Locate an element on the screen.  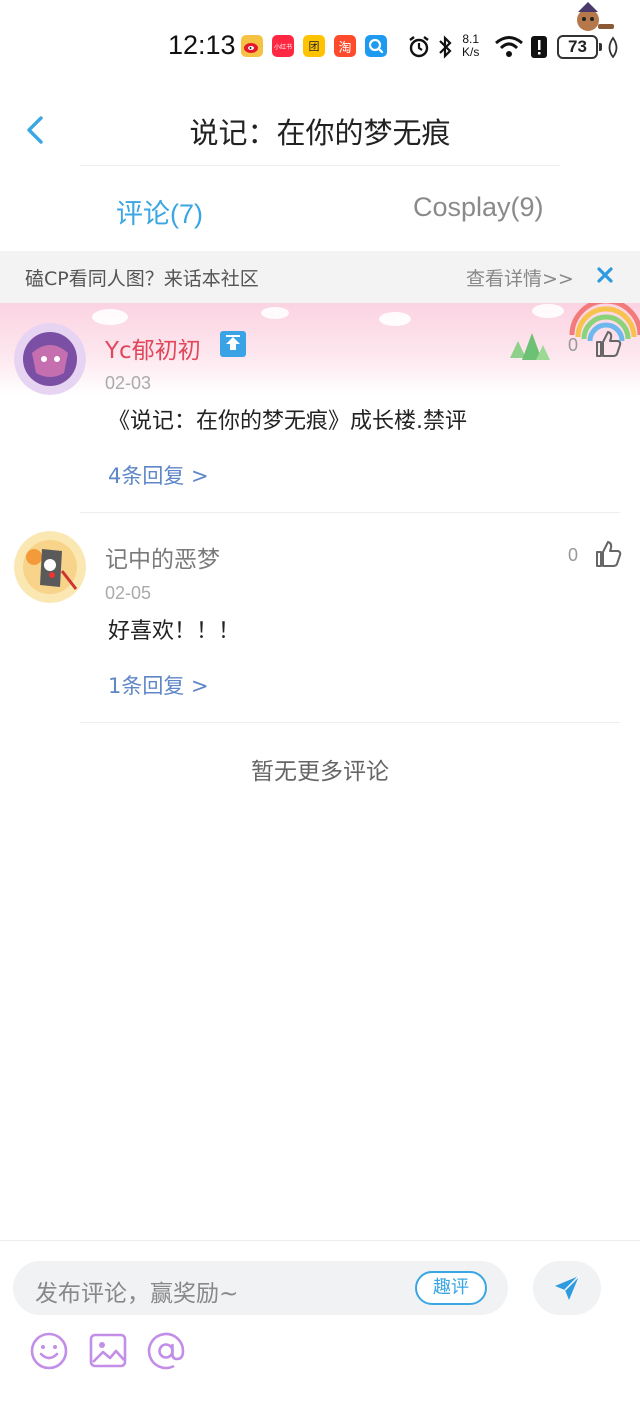
header-divider is located at coordinates (320, 165).